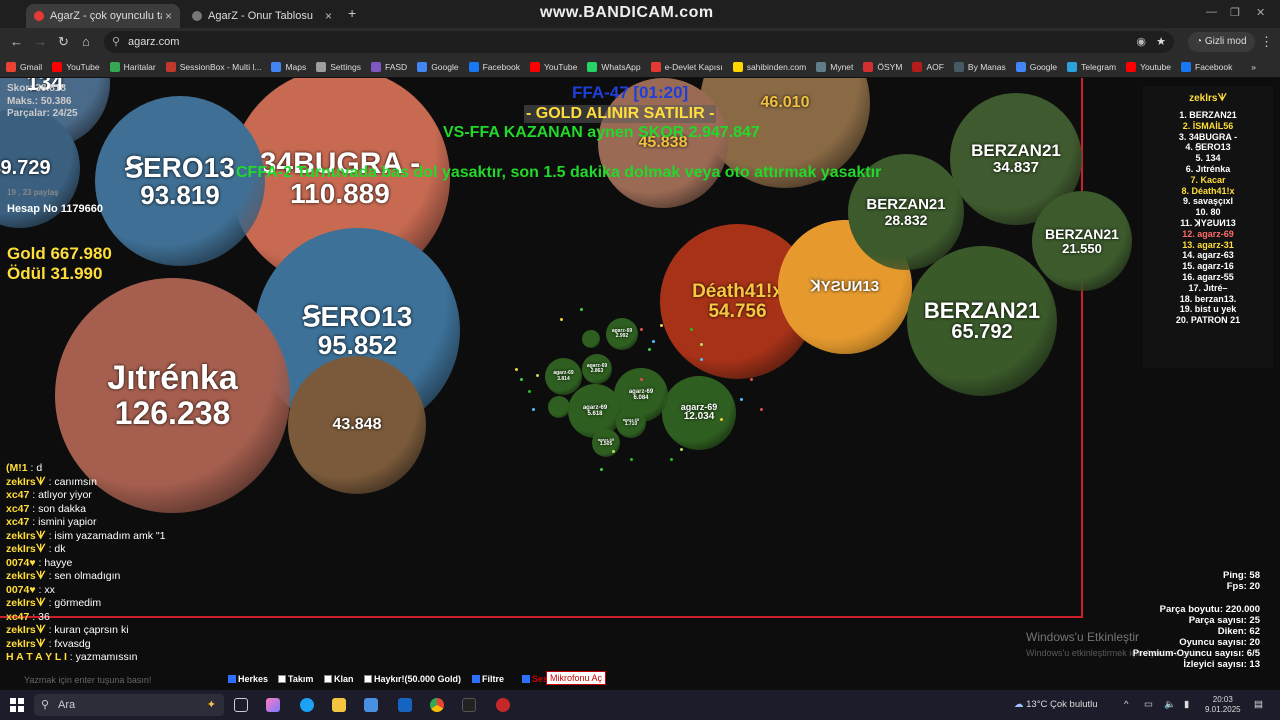  Describe the element at coordinates (352, 13) in the screenshot. I see `new-tab-button: +` at that location.